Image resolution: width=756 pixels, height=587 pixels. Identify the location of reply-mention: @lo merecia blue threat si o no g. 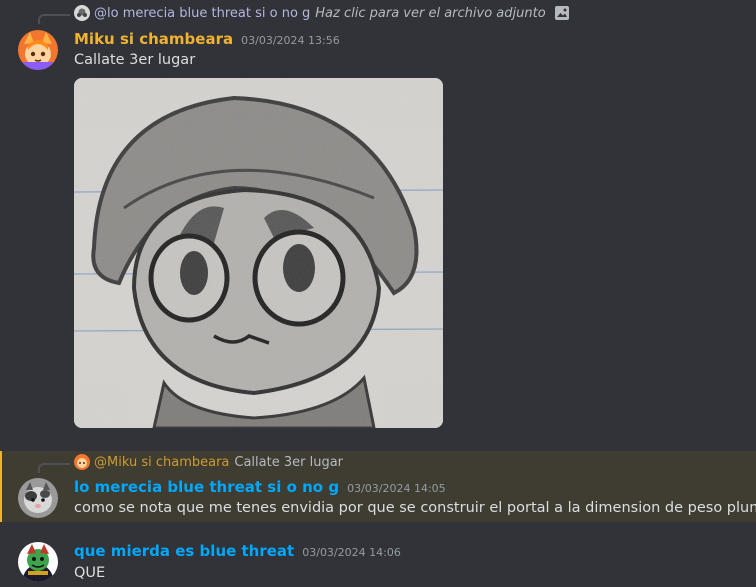
(202, 13).